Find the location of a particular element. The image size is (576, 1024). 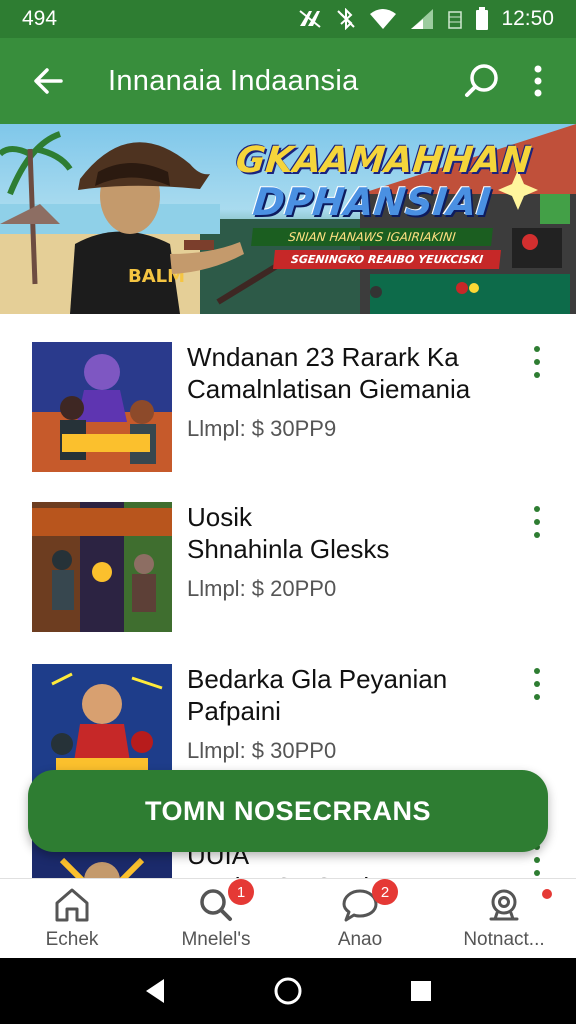

item-price: Llmpl: $ 30PP0 is located at coordinates (262, 750).